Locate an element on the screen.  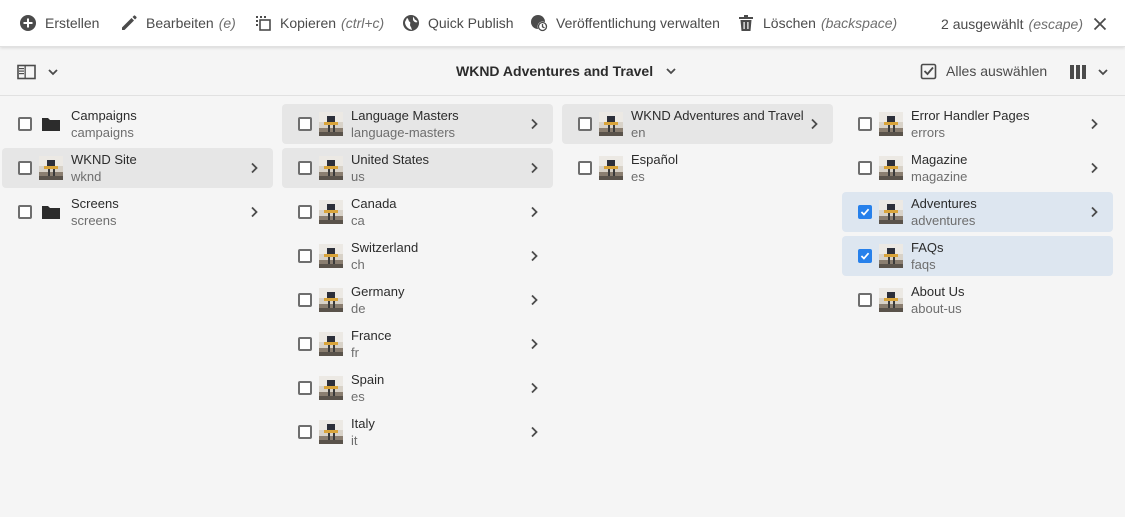
column-item-screens: Screens screens is located at coordinates (137, 212).